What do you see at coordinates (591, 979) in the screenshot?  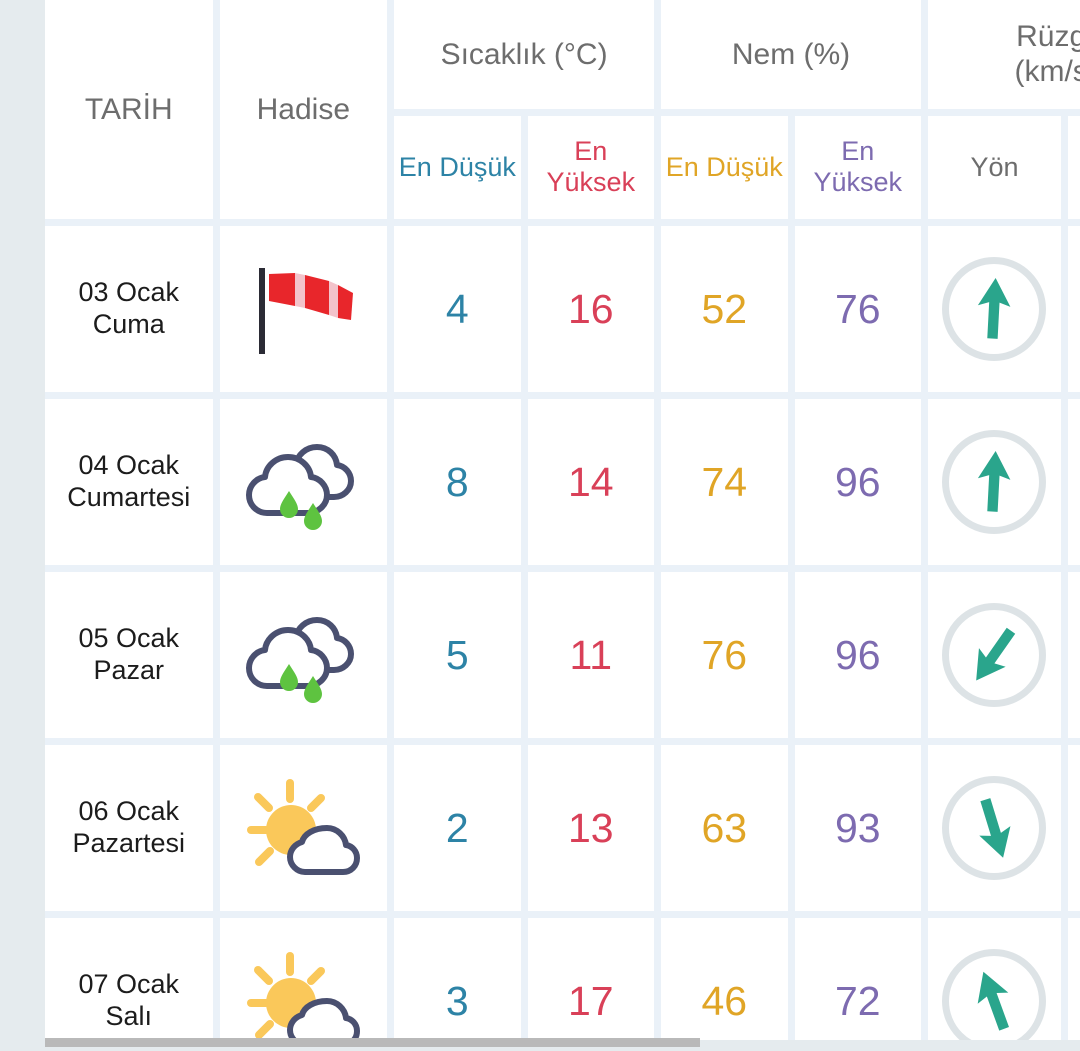 I see `forecast-temp-max: 17` at bounding box center [591, 979].